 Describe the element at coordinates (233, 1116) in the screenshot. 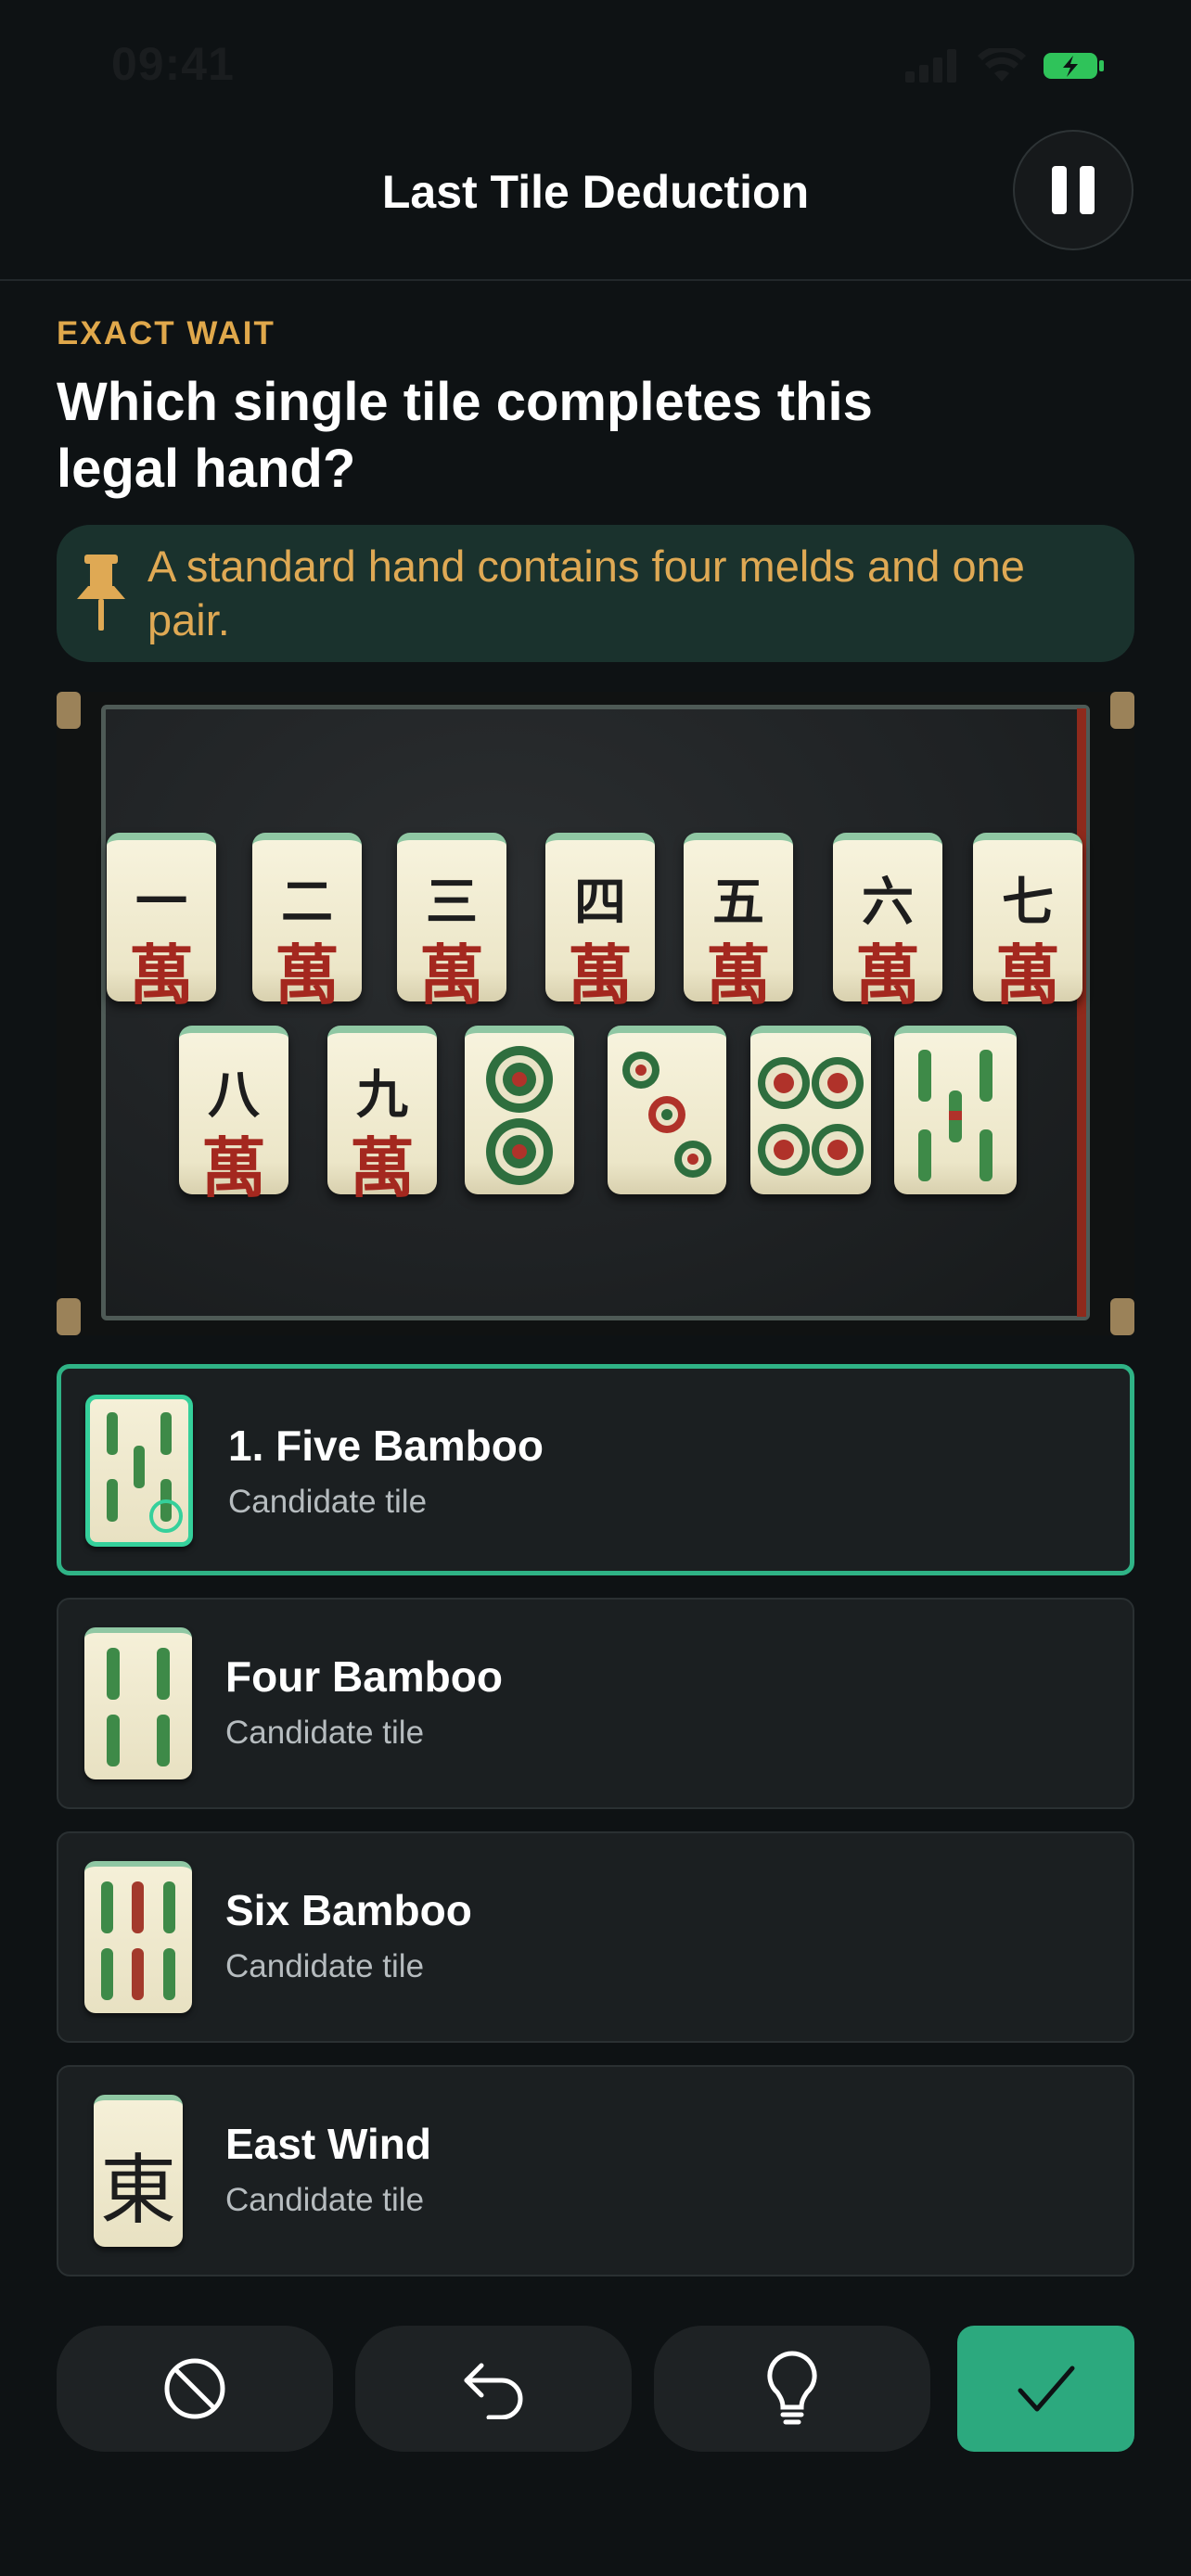

I see `hand-tile-eight-character: 八 萬` at that location.